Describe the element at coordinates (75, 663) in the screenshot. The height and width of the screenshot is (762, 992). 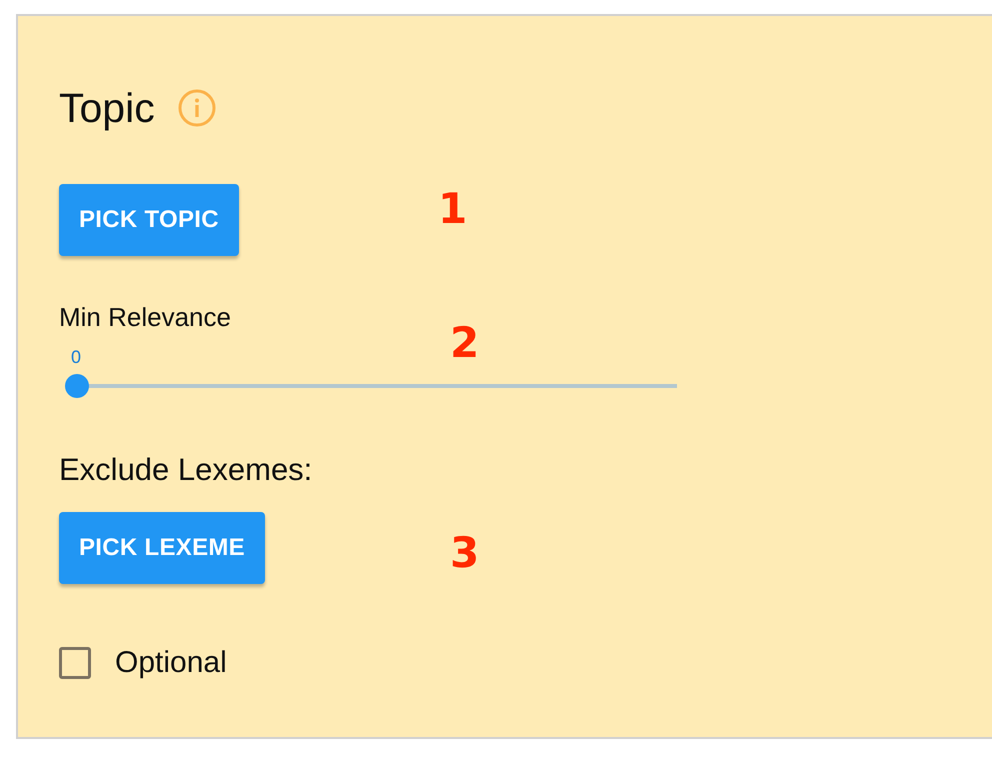
I see `optional-checkbox` at that location.